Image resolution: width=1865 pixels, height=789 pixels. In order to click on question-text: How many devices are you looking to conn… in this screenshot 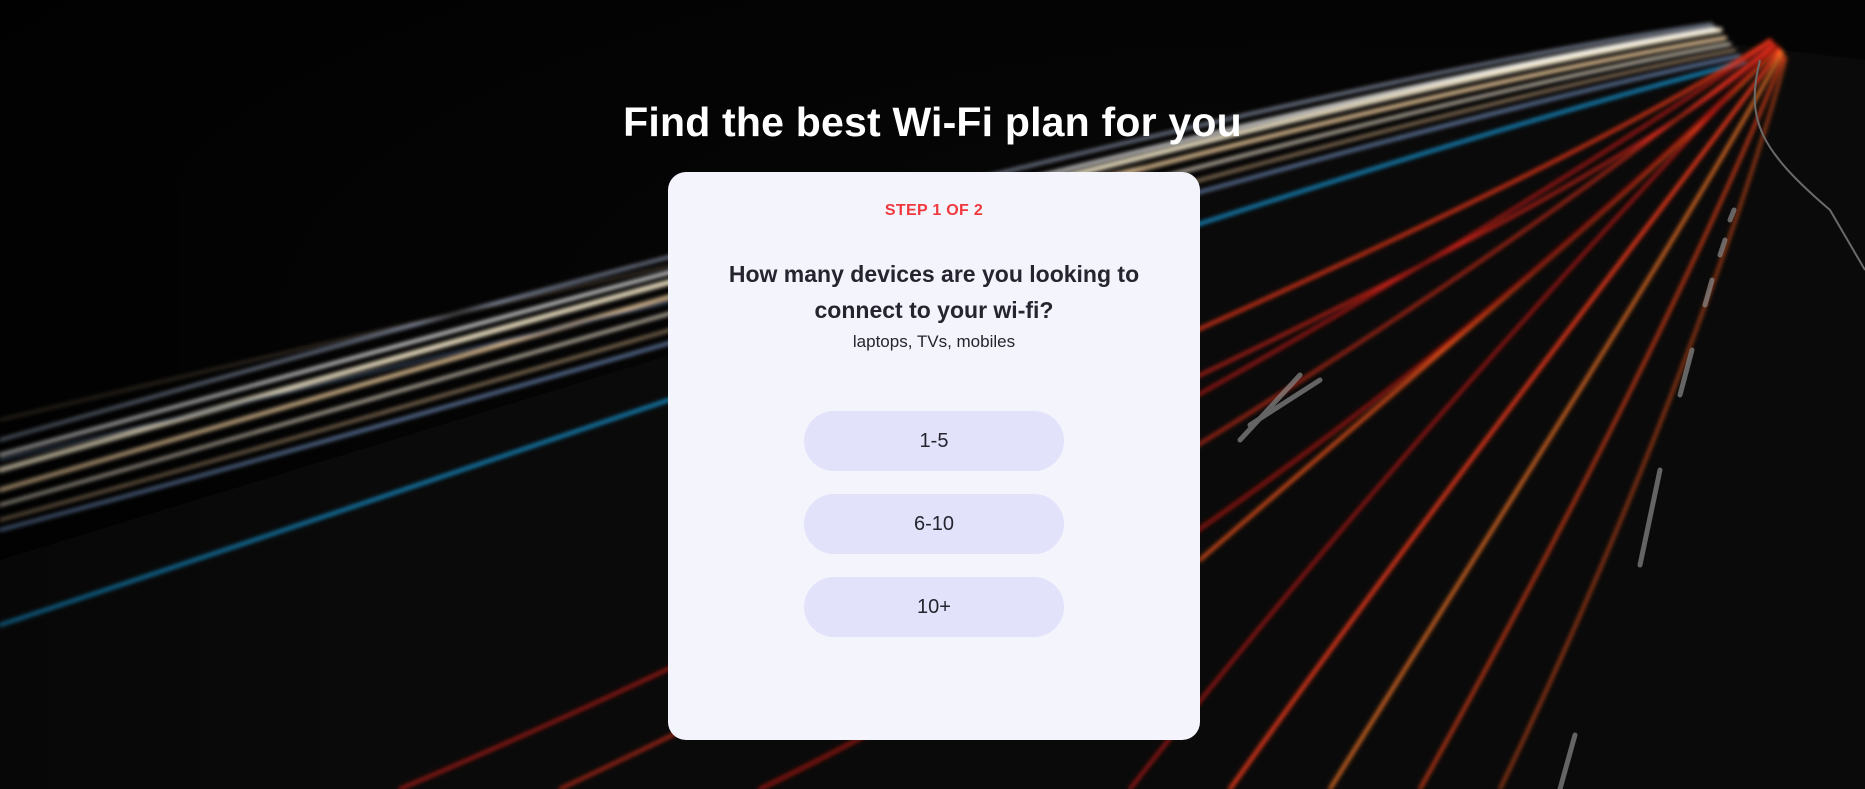, I will do `click(934, 292)`.